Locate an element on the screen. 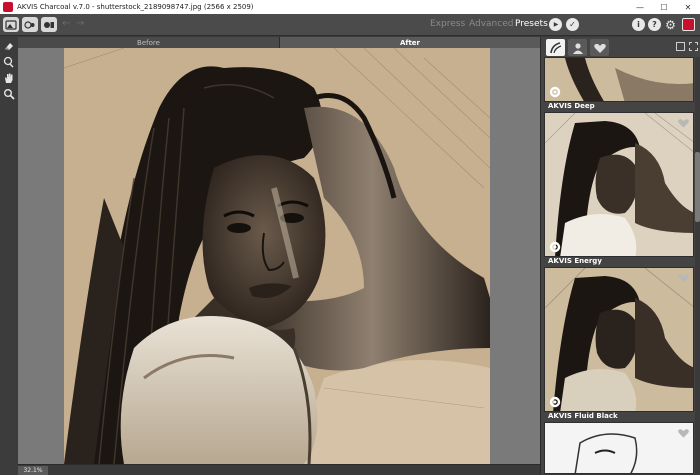 The image size is (700, 475). charcoal-icon is located at coordinates (555, 47).